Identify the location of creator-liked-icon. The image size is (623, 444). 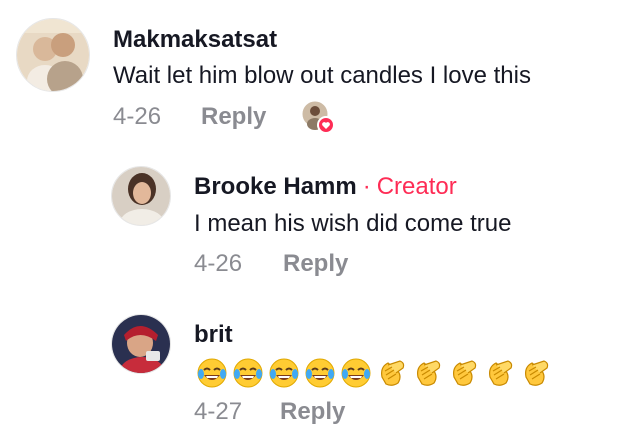
(318, 117).